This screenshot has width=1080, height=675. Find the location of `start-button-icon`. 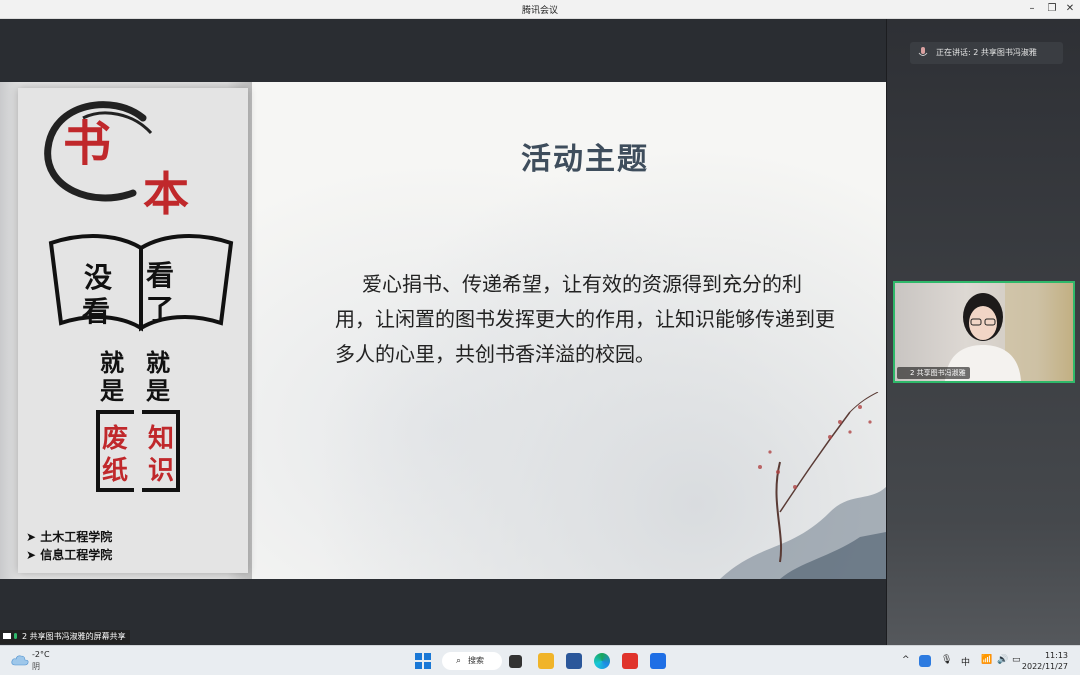

start-button-icon is located at coordinates (423, 661).